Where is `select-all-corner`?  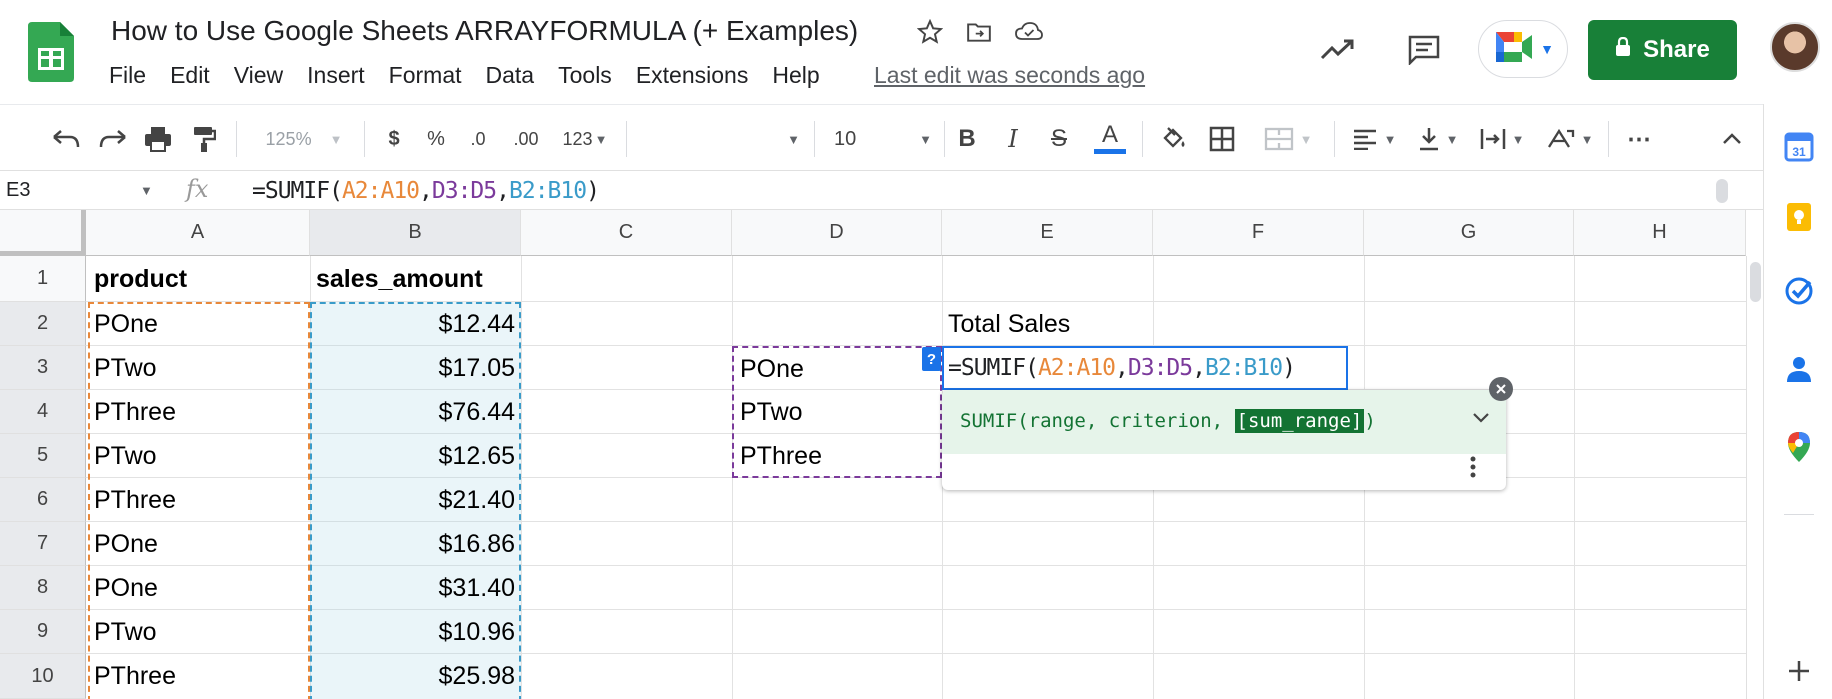 select-all-corner is located at coordinates (43, 233).